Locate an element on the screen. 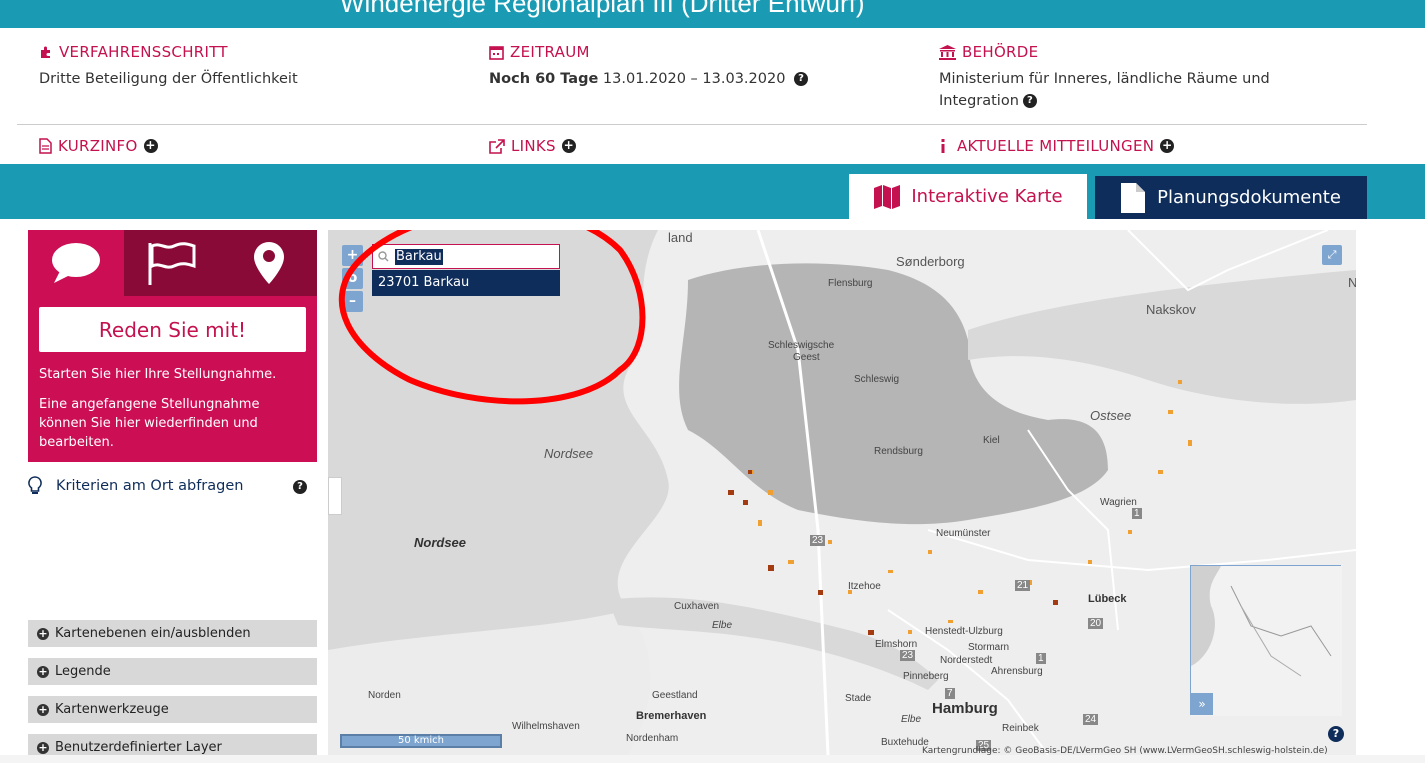  verfahren-value: Dritte Beteiligung der Öffentlichkeit is located at coordinates (168, 79).